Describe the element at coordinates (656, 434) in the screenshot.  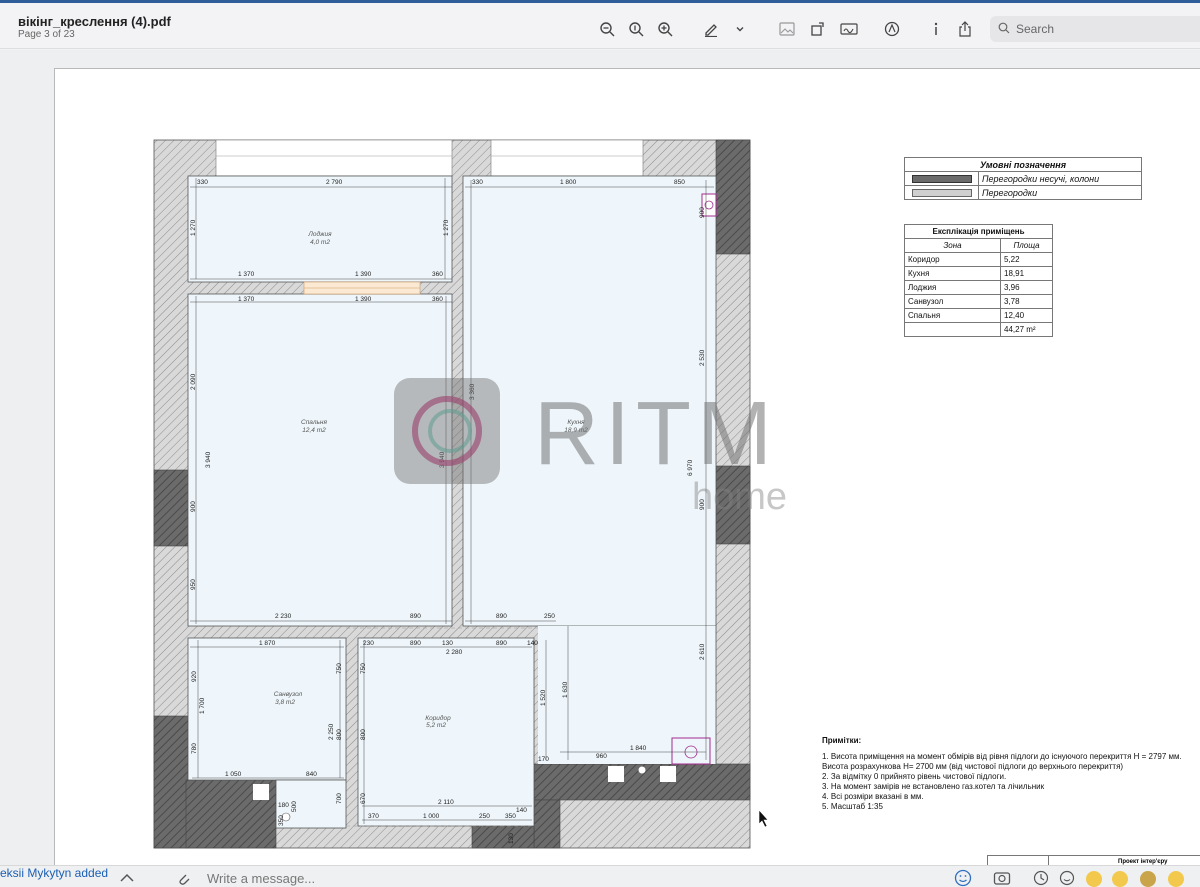
I see `watermark-brand: RITM` at that location.